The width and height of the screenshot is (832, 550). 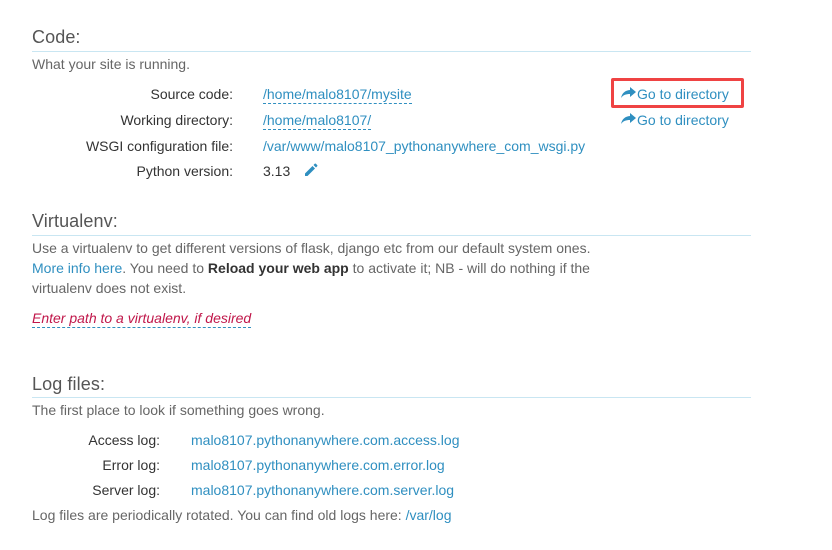 I want to click on highlight-box, so click(x=677, y=93).